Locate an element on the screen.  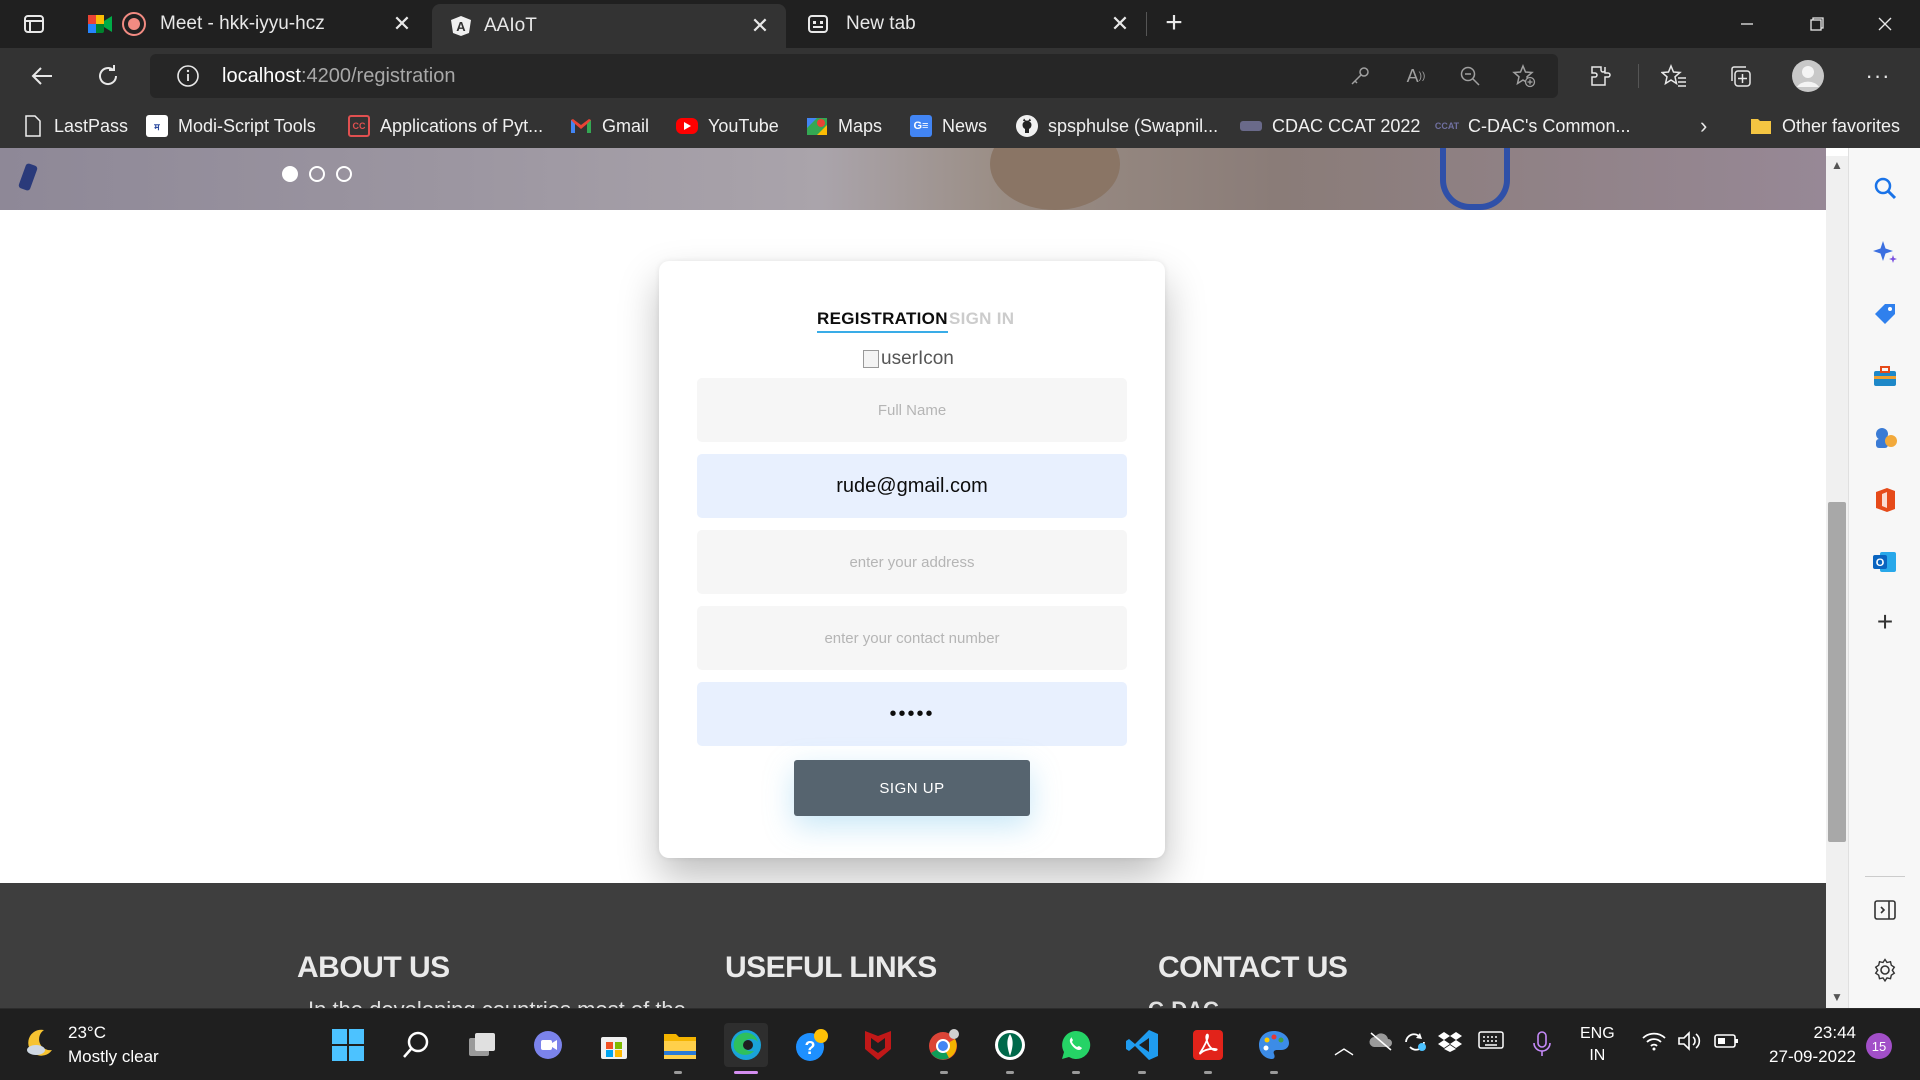
new-tab-button: + is located at coordinates (1174, 24).